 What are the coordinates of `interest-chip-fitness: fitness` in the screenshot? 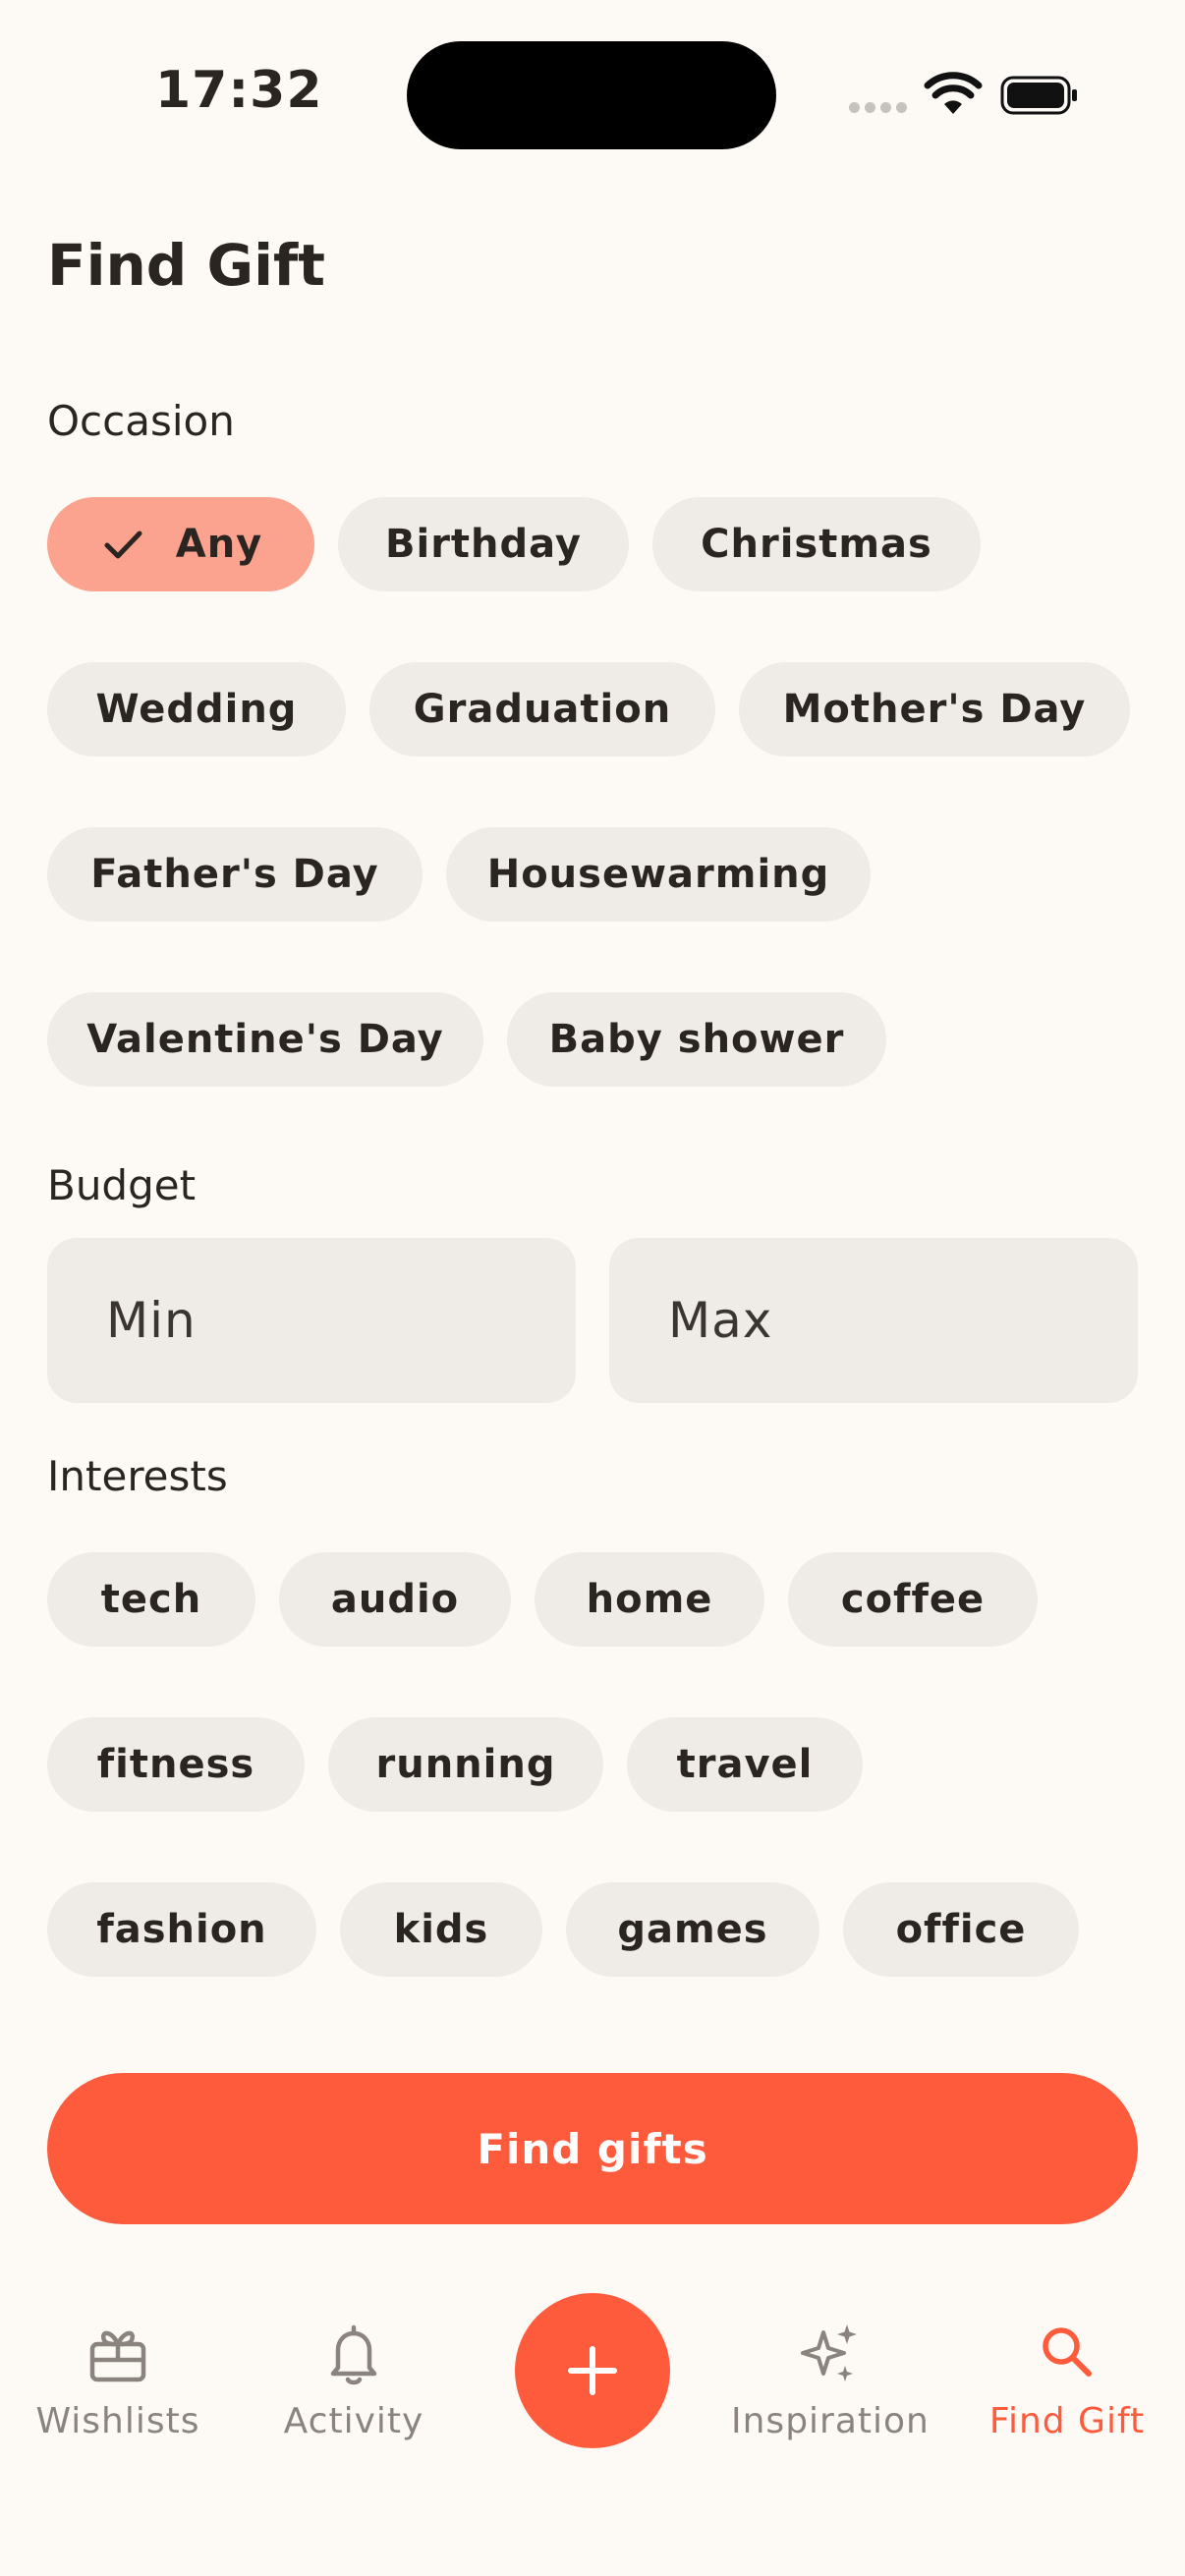 It's located at (176, 1764).